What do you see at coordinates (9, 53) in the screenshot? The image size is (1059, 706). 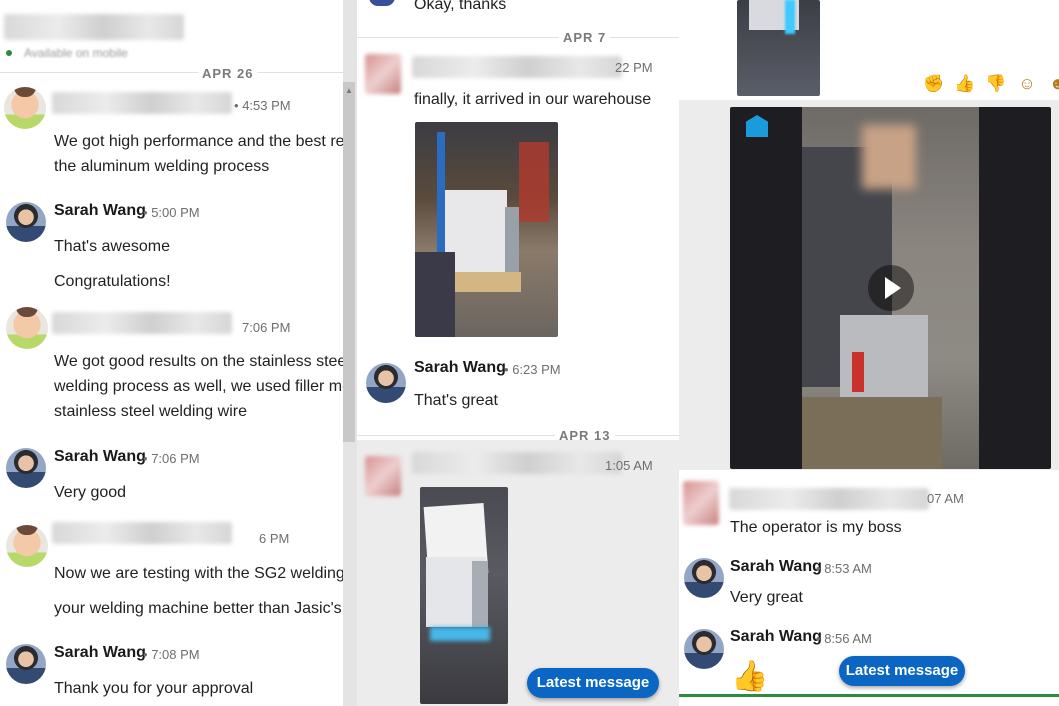 I see `online-dot-icon` at bounding box center [9, 53].